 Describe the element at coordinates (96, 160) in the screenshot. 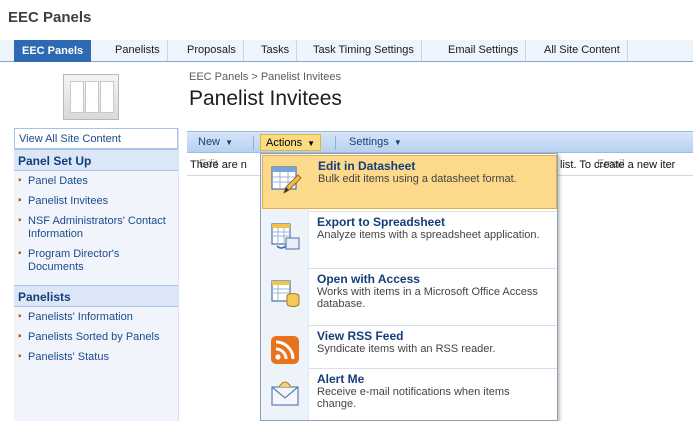

I see `nav-header-panel-set-up: Panel Set Up` at that location.